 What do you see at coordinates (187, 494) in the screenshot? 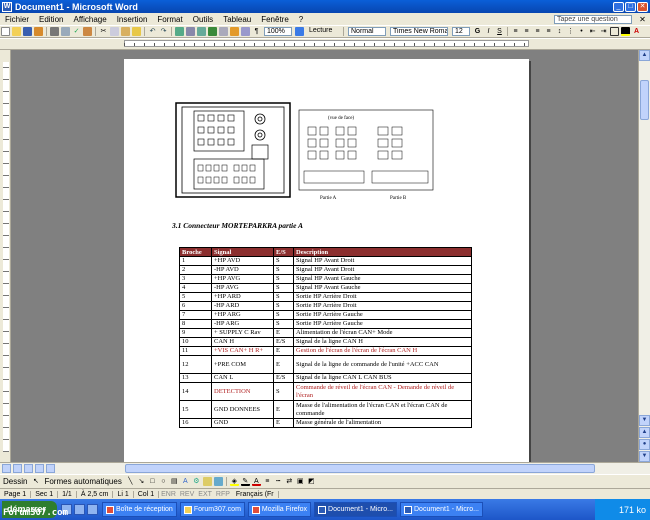
I see `status-rev: REV` at bounding box center [187, 494].